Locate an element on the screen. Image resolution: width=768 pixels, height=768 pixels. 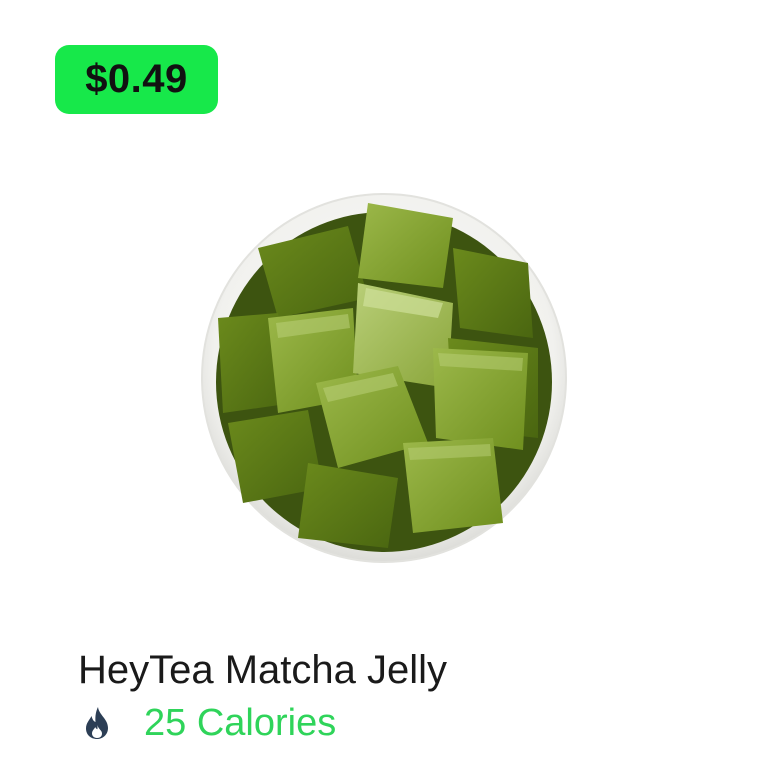
calorie-info: 25 Calories is located at coordinates (207, 723).